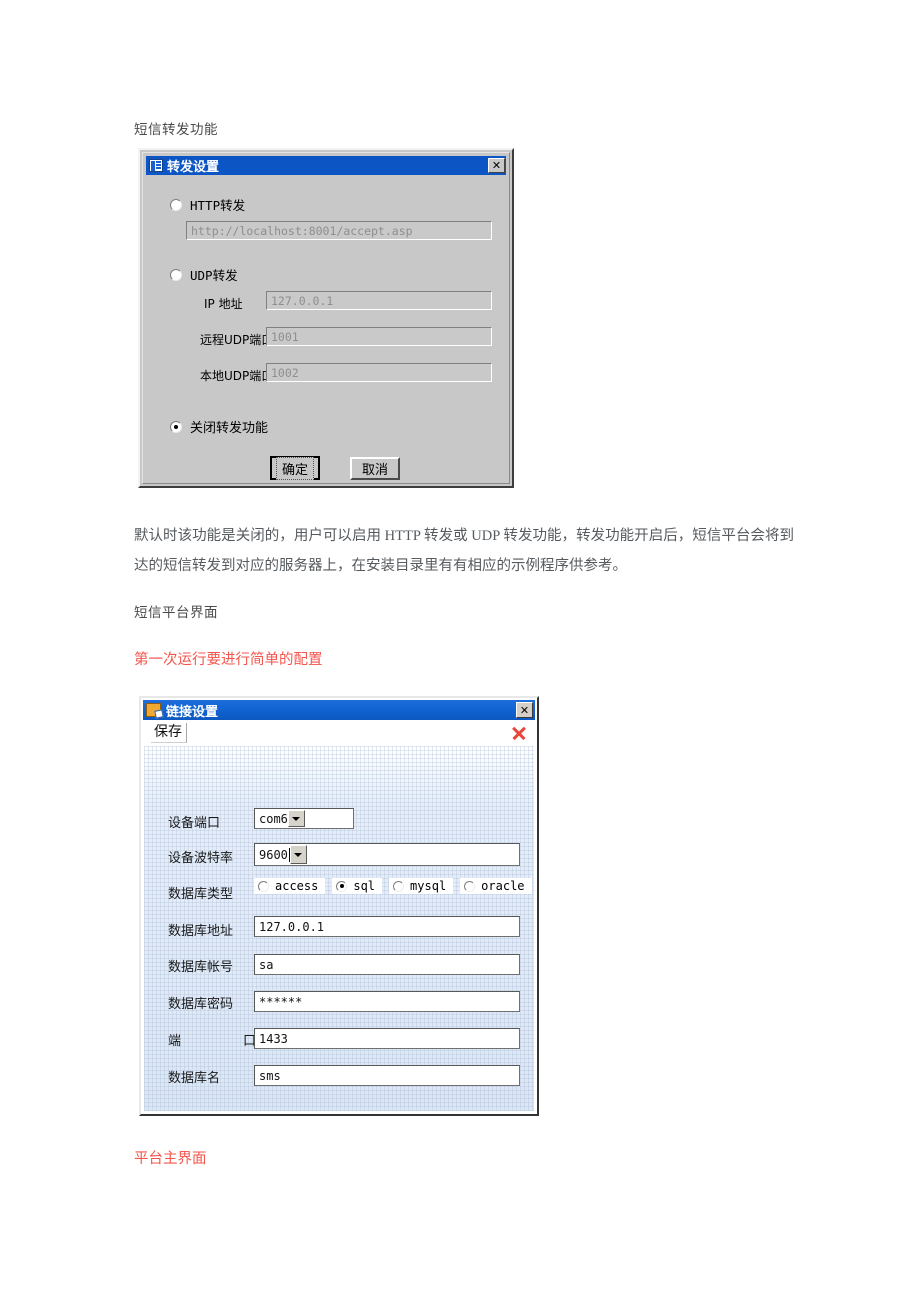 This screenshot has width=920, height=1302. I want to click on radio-db-access: access, so click(290, 886).